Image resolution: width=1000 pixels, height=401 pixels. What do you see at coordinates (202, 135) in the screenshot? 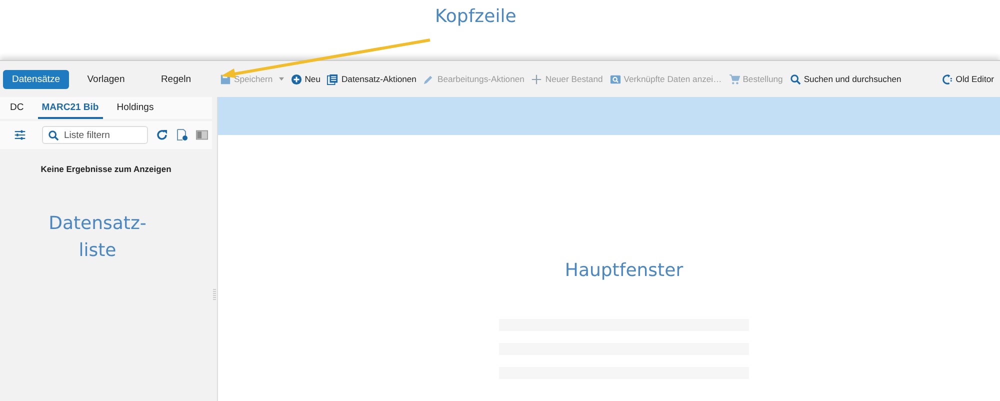
I see `panel-icon` at bounding box center [202, 135].